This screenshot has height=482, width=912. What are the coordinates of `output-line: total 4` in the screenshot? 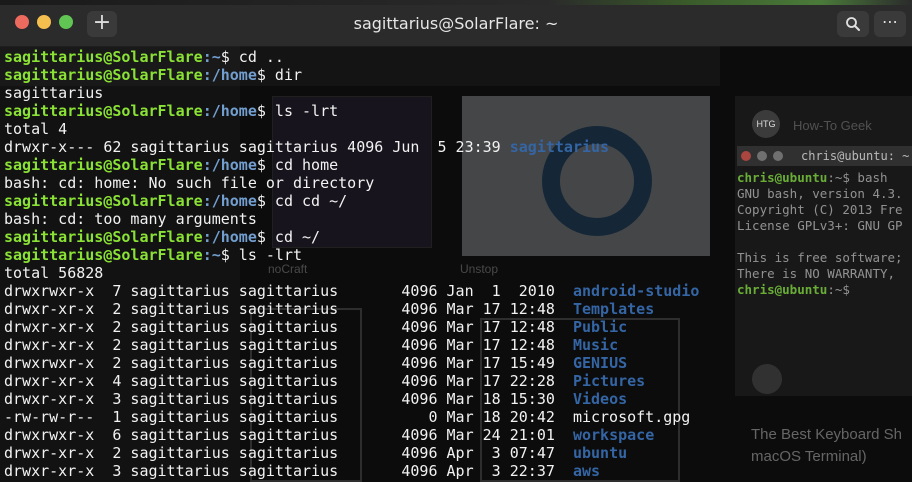 It's located at (35, 129).